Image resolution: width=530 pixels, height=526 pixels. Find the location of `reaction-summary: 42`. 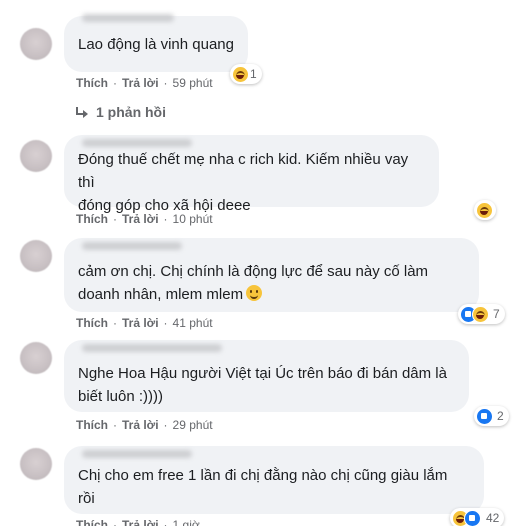

reaction-summary: 42 is located at coordinates (477, 517).